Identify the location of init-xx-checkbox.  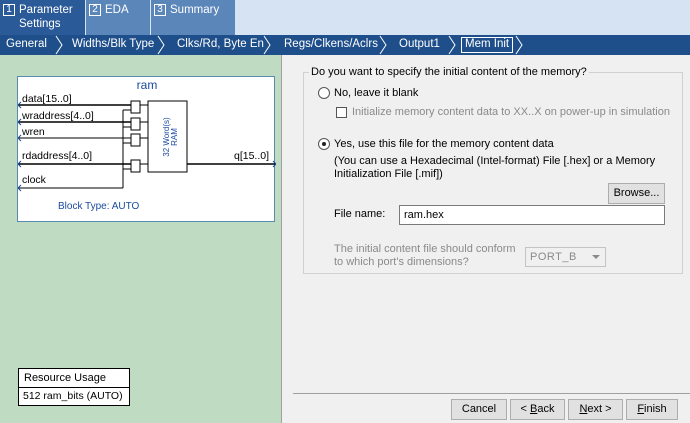
(341, 112).